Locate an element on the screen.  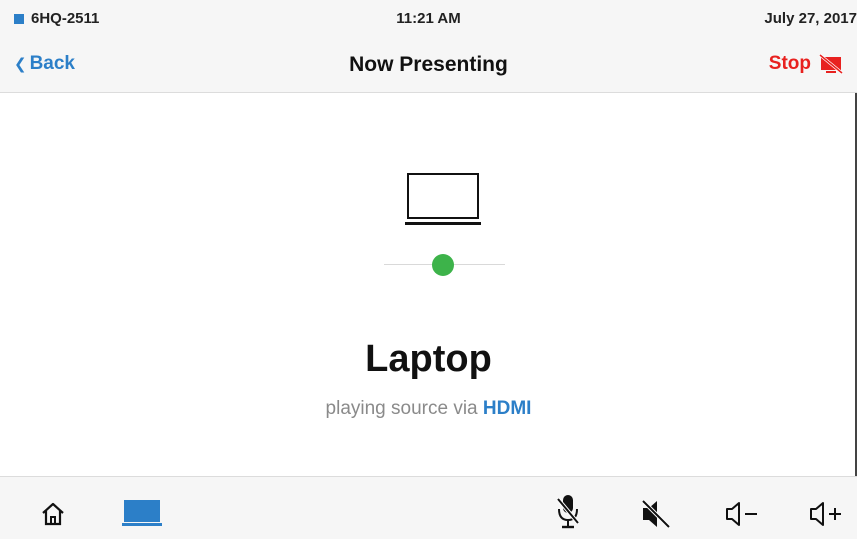
home-icon is located at coordinates (53, 514).